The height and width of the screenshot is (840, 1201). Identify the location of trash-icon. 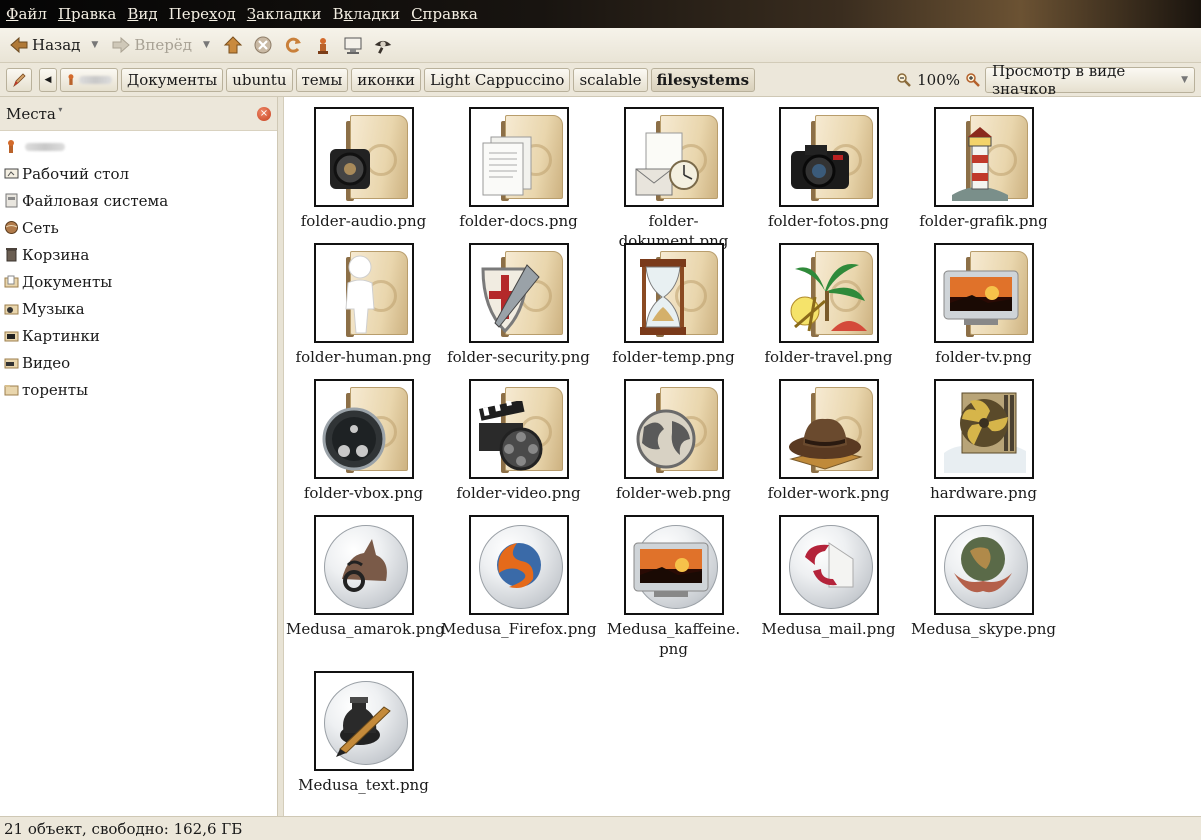
(11, 254).